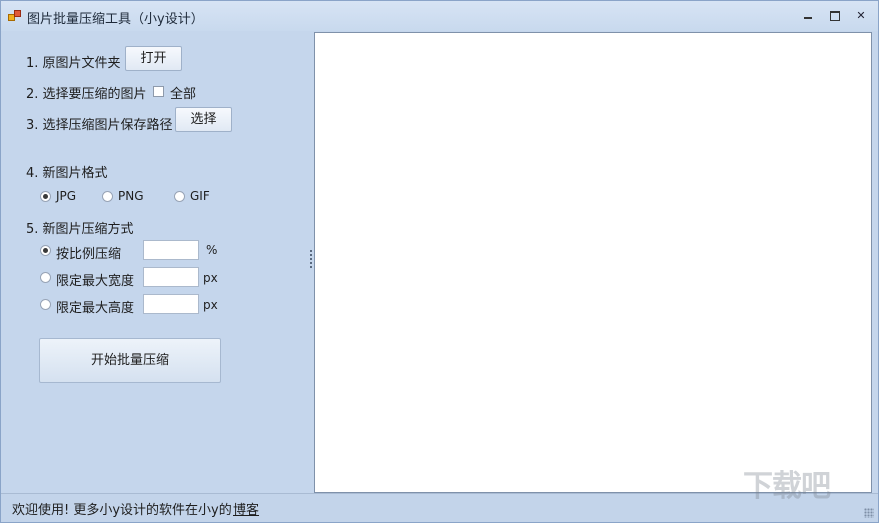 This screenshot has width=879, height=523. Describe the element at coordinates (210, 305) in the screenshot. I see `height-unit: px` at that location.